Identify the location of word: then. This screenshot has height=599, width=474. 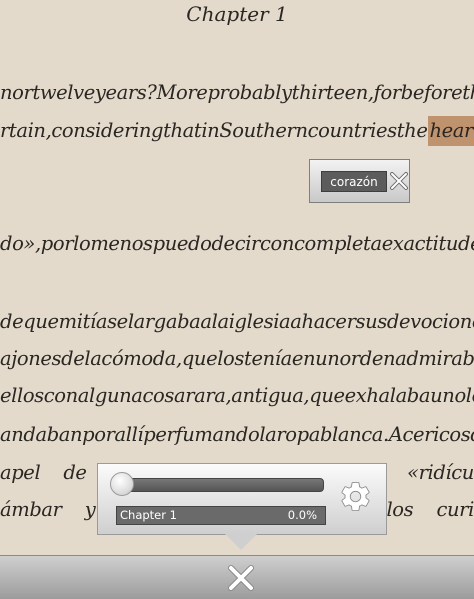
(468, 93).